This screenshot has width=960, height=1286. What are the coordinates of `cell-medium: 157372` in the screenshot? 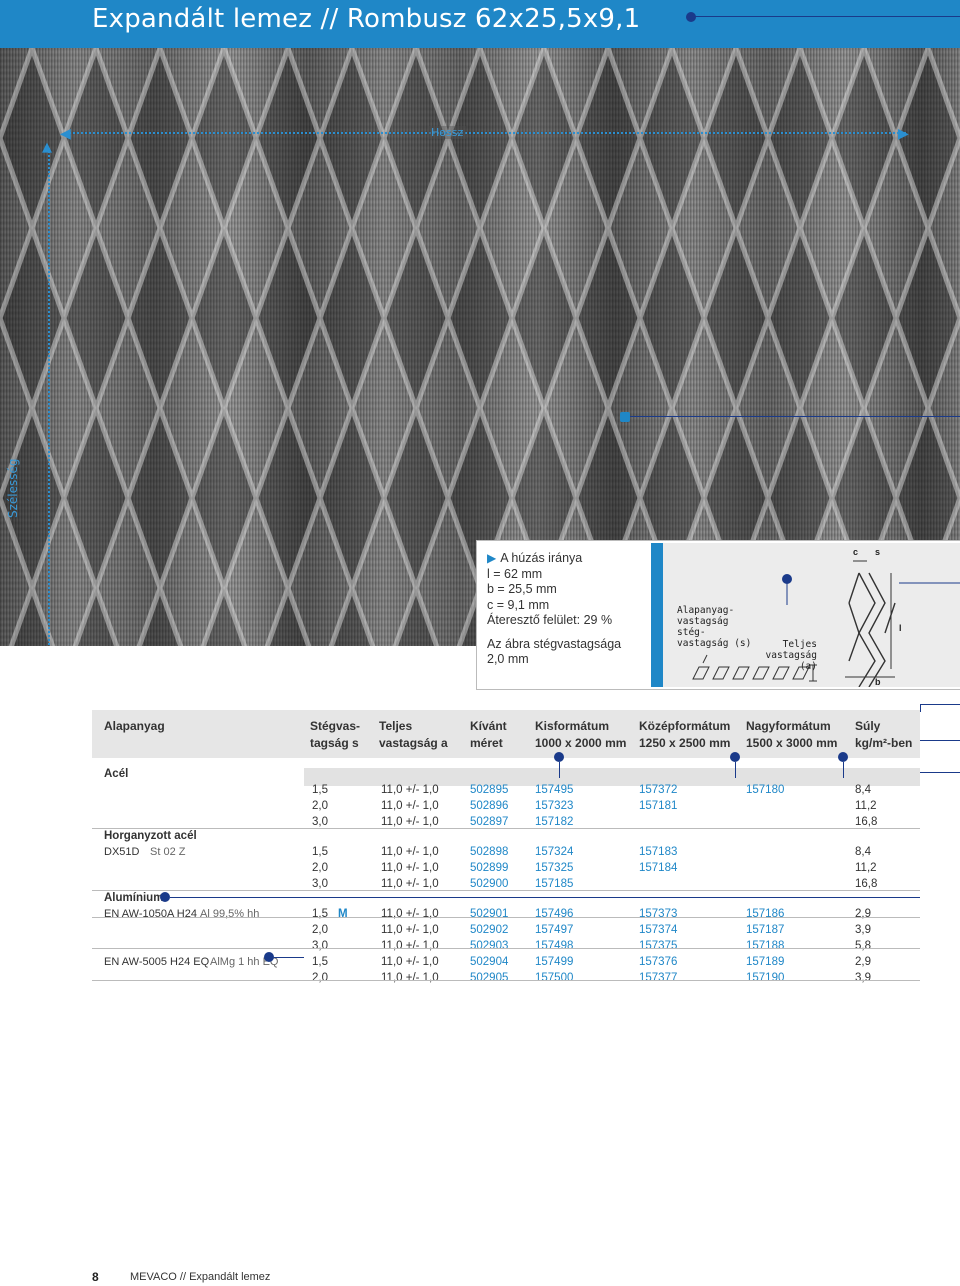 It's located at (658, 790).